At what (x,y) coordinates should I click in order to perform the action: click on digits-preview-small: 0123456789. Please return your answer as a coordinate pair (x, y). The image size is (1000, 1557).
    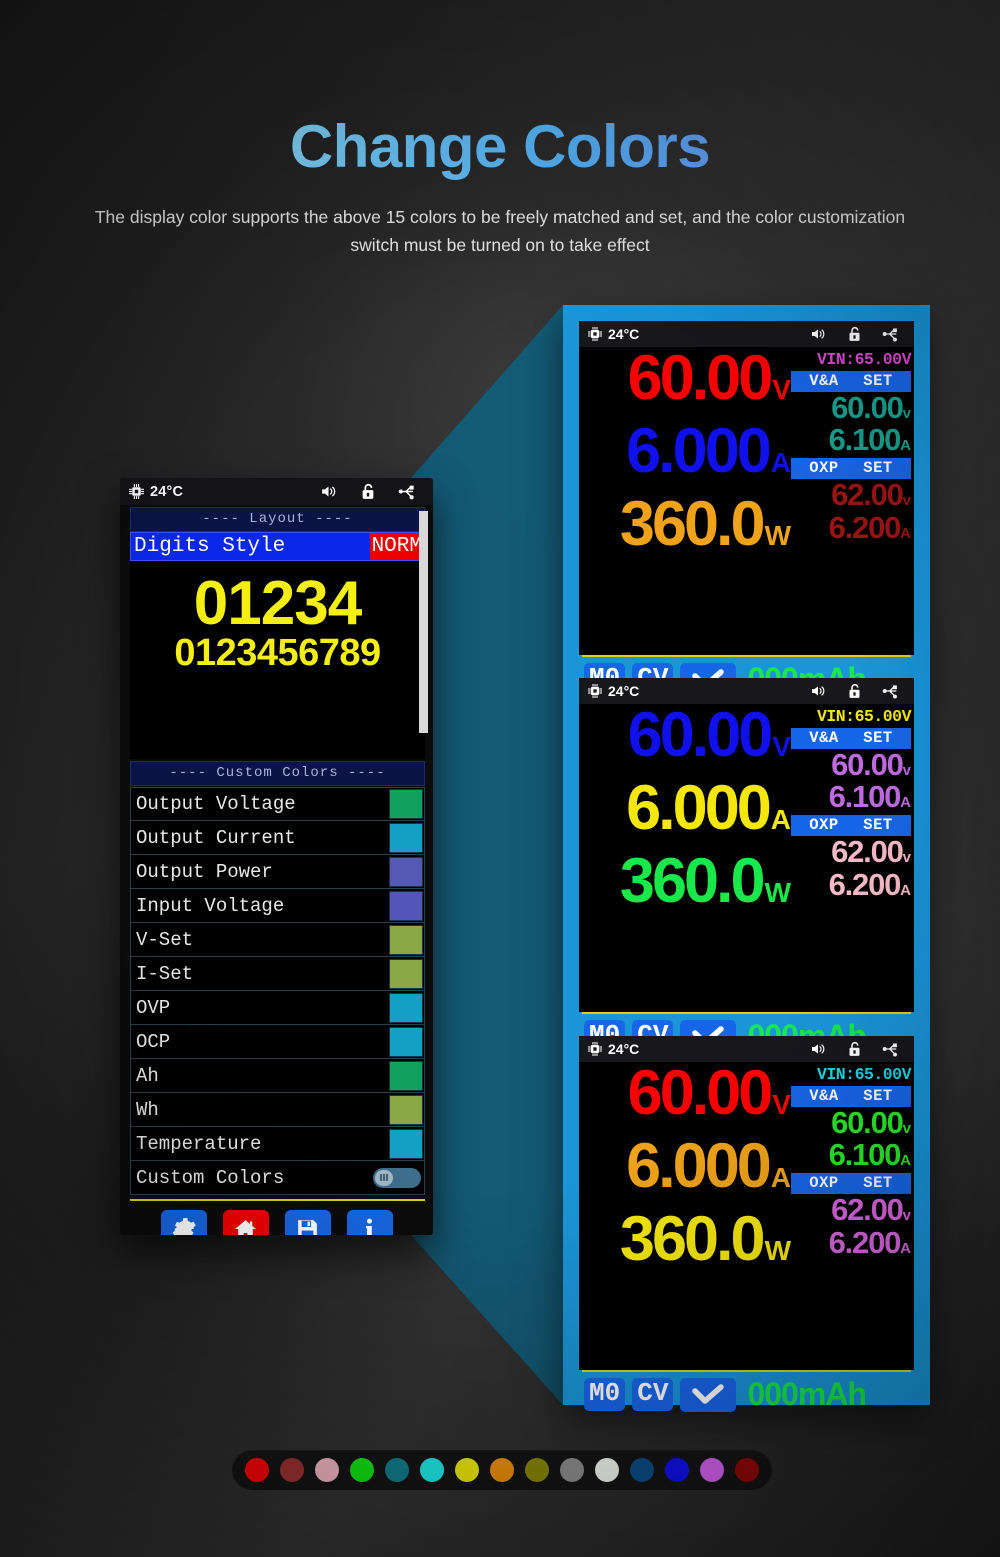
    Looking at the image, I should click on (277, 652).